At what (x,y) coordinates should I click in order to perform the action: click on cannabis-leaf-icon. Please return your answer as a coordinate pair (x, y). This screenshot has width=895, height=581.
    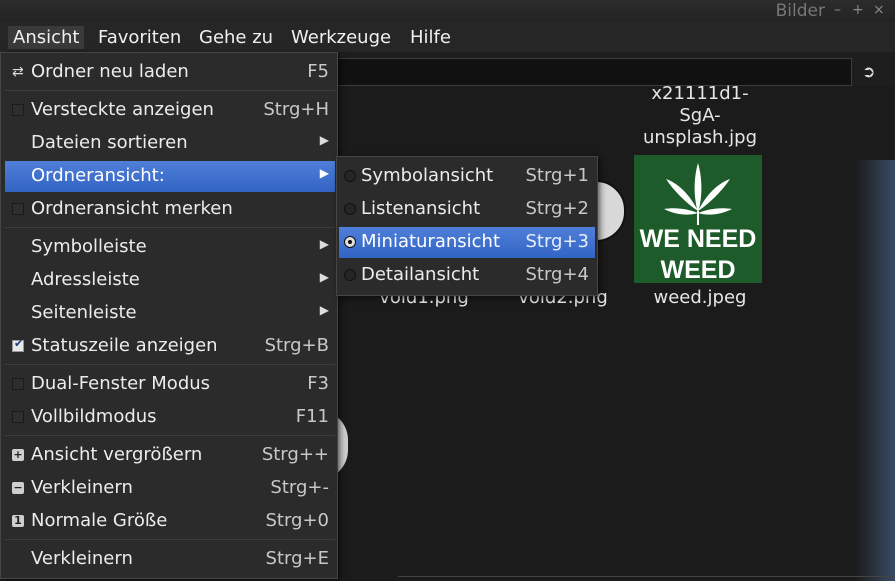
    Looking at the image, I should click on (698, 194).